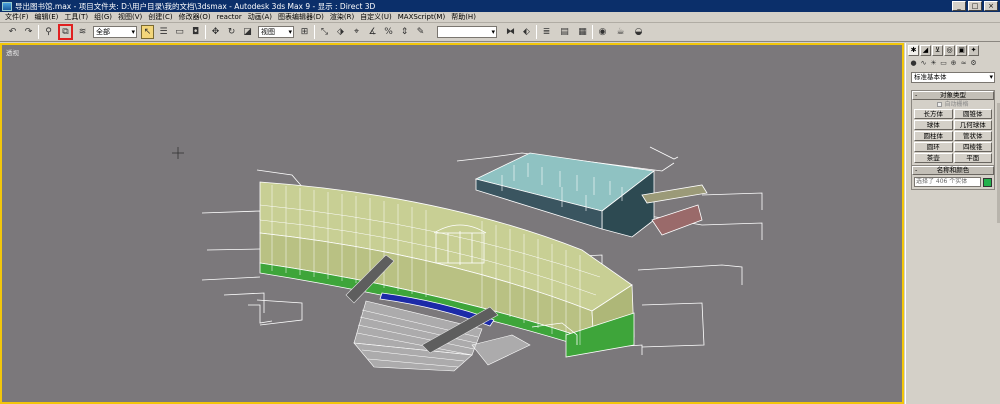 The height and width of the screenshot is (404, 1000). I want to click on align-icon: ⬖, so click(526, 32).